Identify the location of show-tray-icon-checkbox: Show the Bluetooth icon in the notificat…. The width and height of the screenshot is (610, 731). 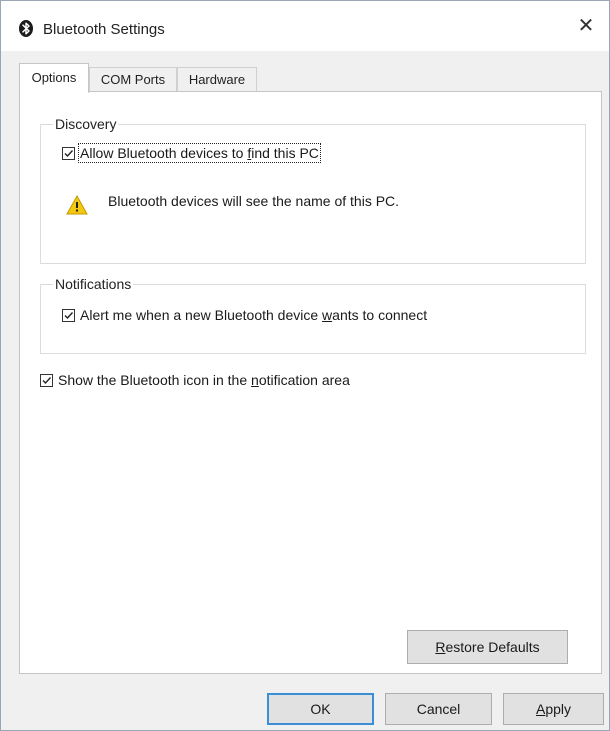
(195, 380).